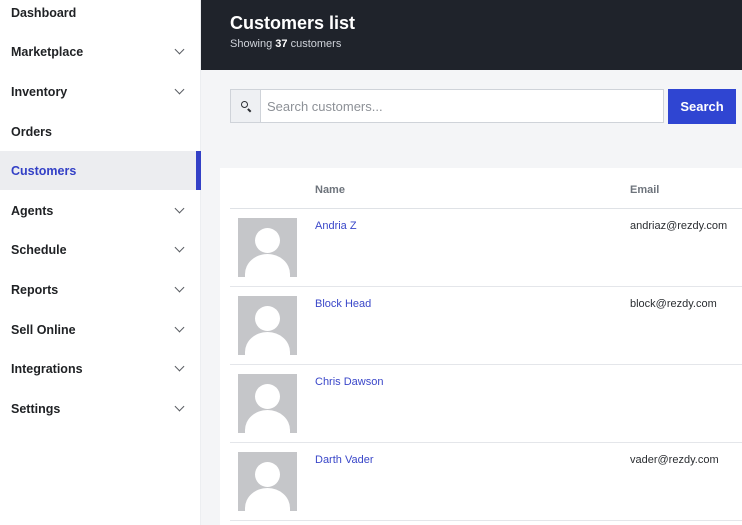  I want to click on table-row: Block Head block@rezdy.com, so click(486, 326).